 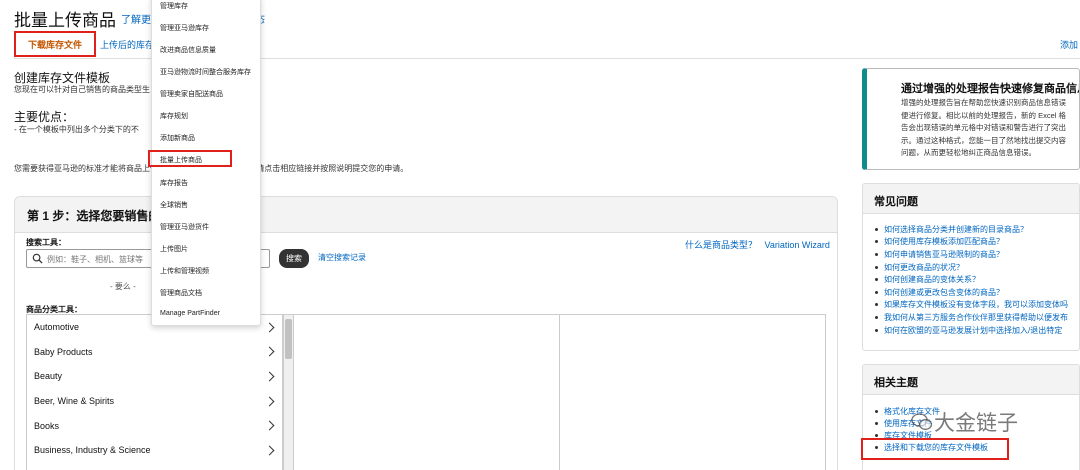 I want to click on menu-item-add-product: 添加新商品, so click(x=177, y=138).